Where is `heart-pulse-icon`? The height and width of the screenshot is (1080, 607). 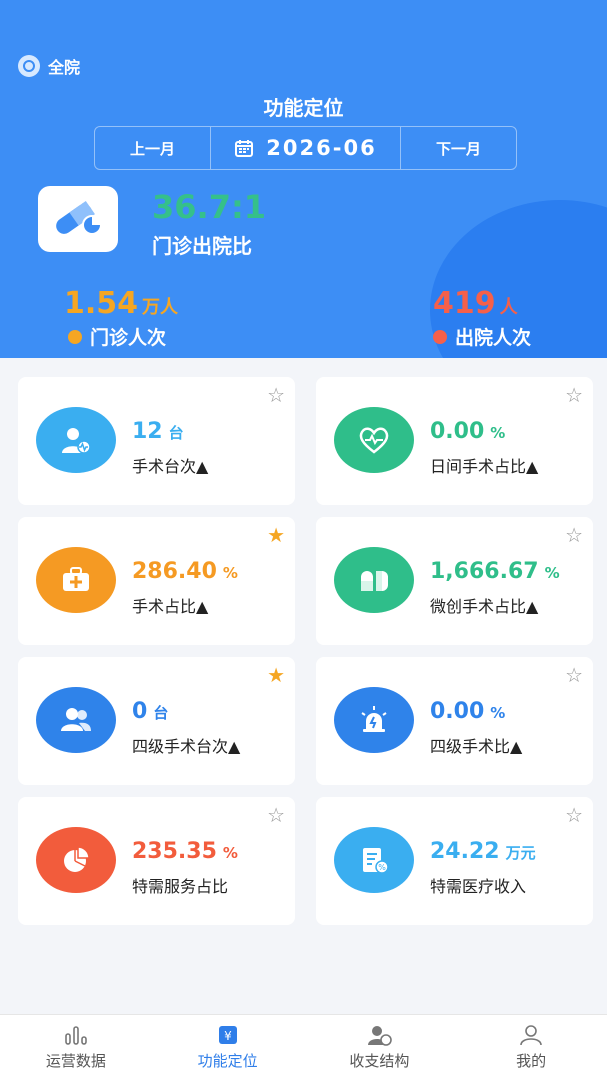 heart-pulse-icon is located at coordinates (374, 440).